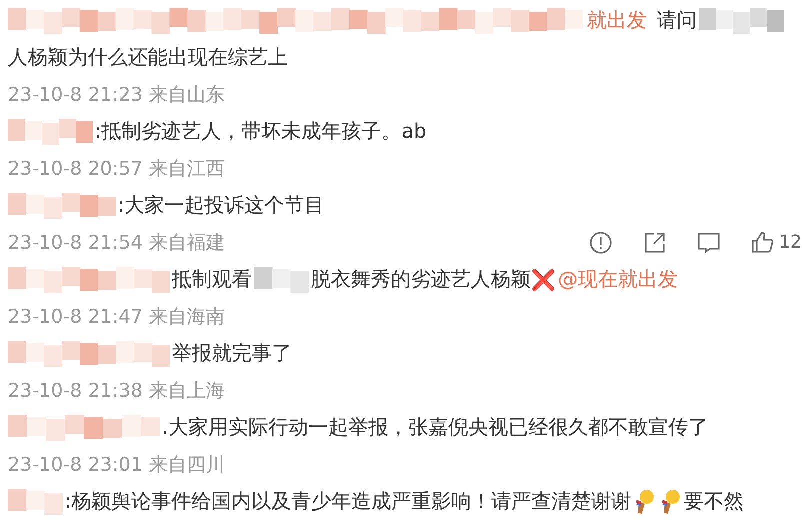  I want to click on cross-emoji: ❌, so click(543, 280).